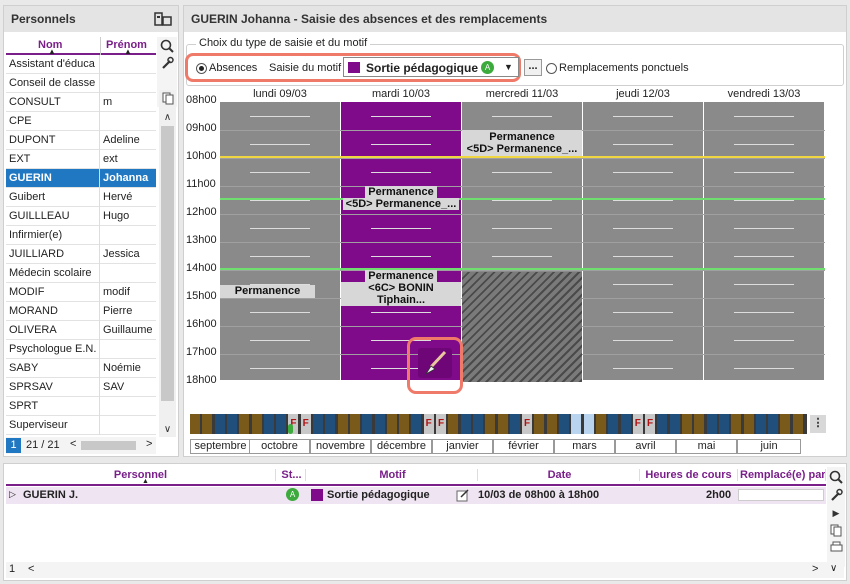 The width and height of the screenshot is (850, 584). I want to click on list-item: SPRSAV SAV, so click(81, 387).